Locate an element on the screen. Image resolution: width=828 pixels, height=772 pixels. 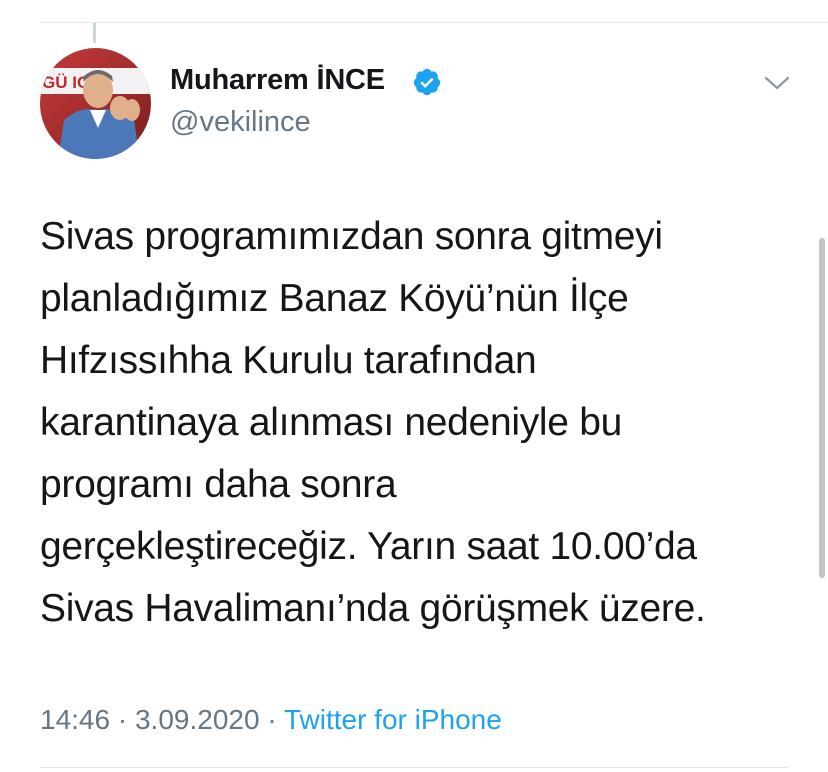
verified-badge-icon is located at coordinates (427, 82).